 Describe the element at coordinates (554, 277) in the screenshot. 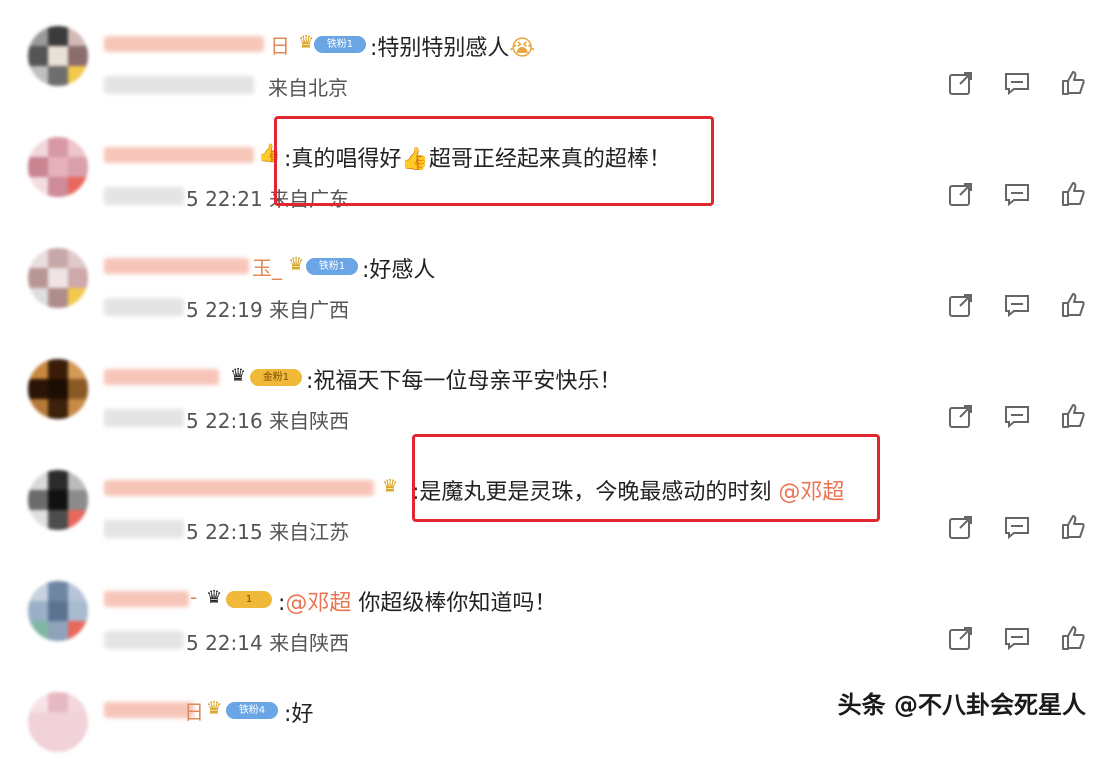

I see `comment-item: 玉_ ♛ 铁粉1 :好感人 5 22:19 来自广西` at that location.